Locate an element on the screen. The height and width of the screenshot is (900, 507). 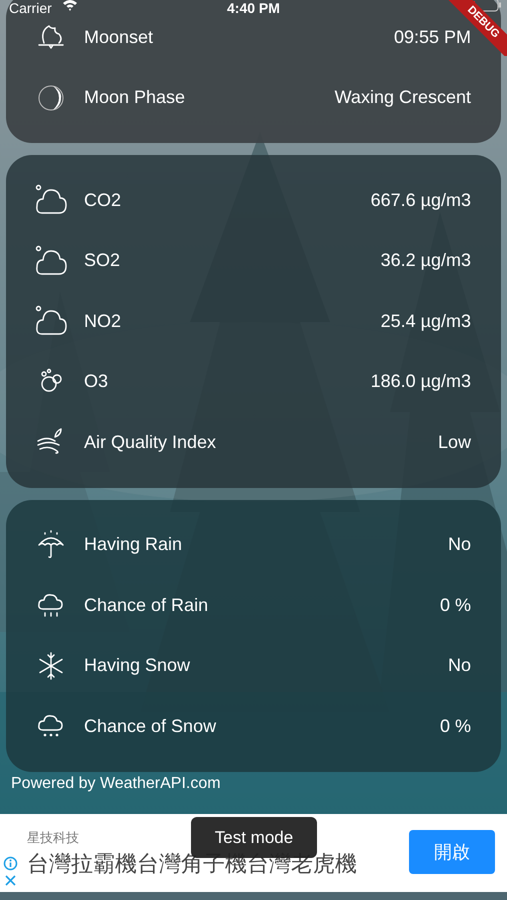
carrier-label: Carrier is located at coordinates (30, 9).